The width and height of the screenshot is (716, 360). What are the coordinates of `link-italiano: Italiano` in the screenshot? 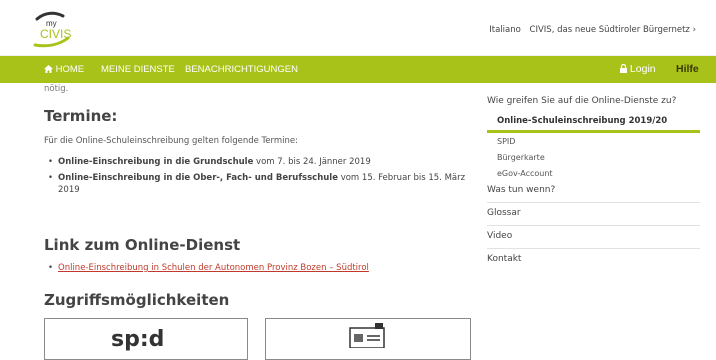 It's located at (505, 30).